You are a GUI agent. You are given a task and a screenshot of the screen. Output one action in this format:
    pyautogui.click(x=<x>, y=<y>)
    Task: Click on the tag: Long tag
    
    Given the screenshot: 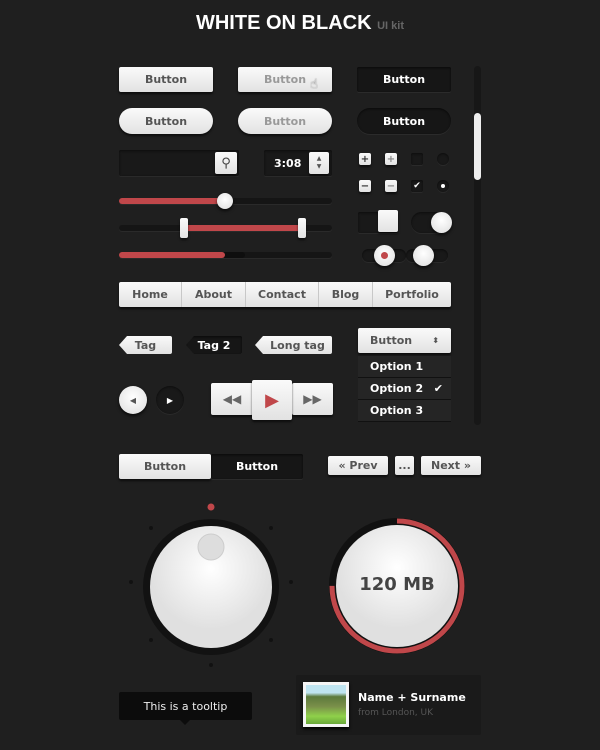 What is the action you would take?
    pyautogui.click(x=293, y=345)
    